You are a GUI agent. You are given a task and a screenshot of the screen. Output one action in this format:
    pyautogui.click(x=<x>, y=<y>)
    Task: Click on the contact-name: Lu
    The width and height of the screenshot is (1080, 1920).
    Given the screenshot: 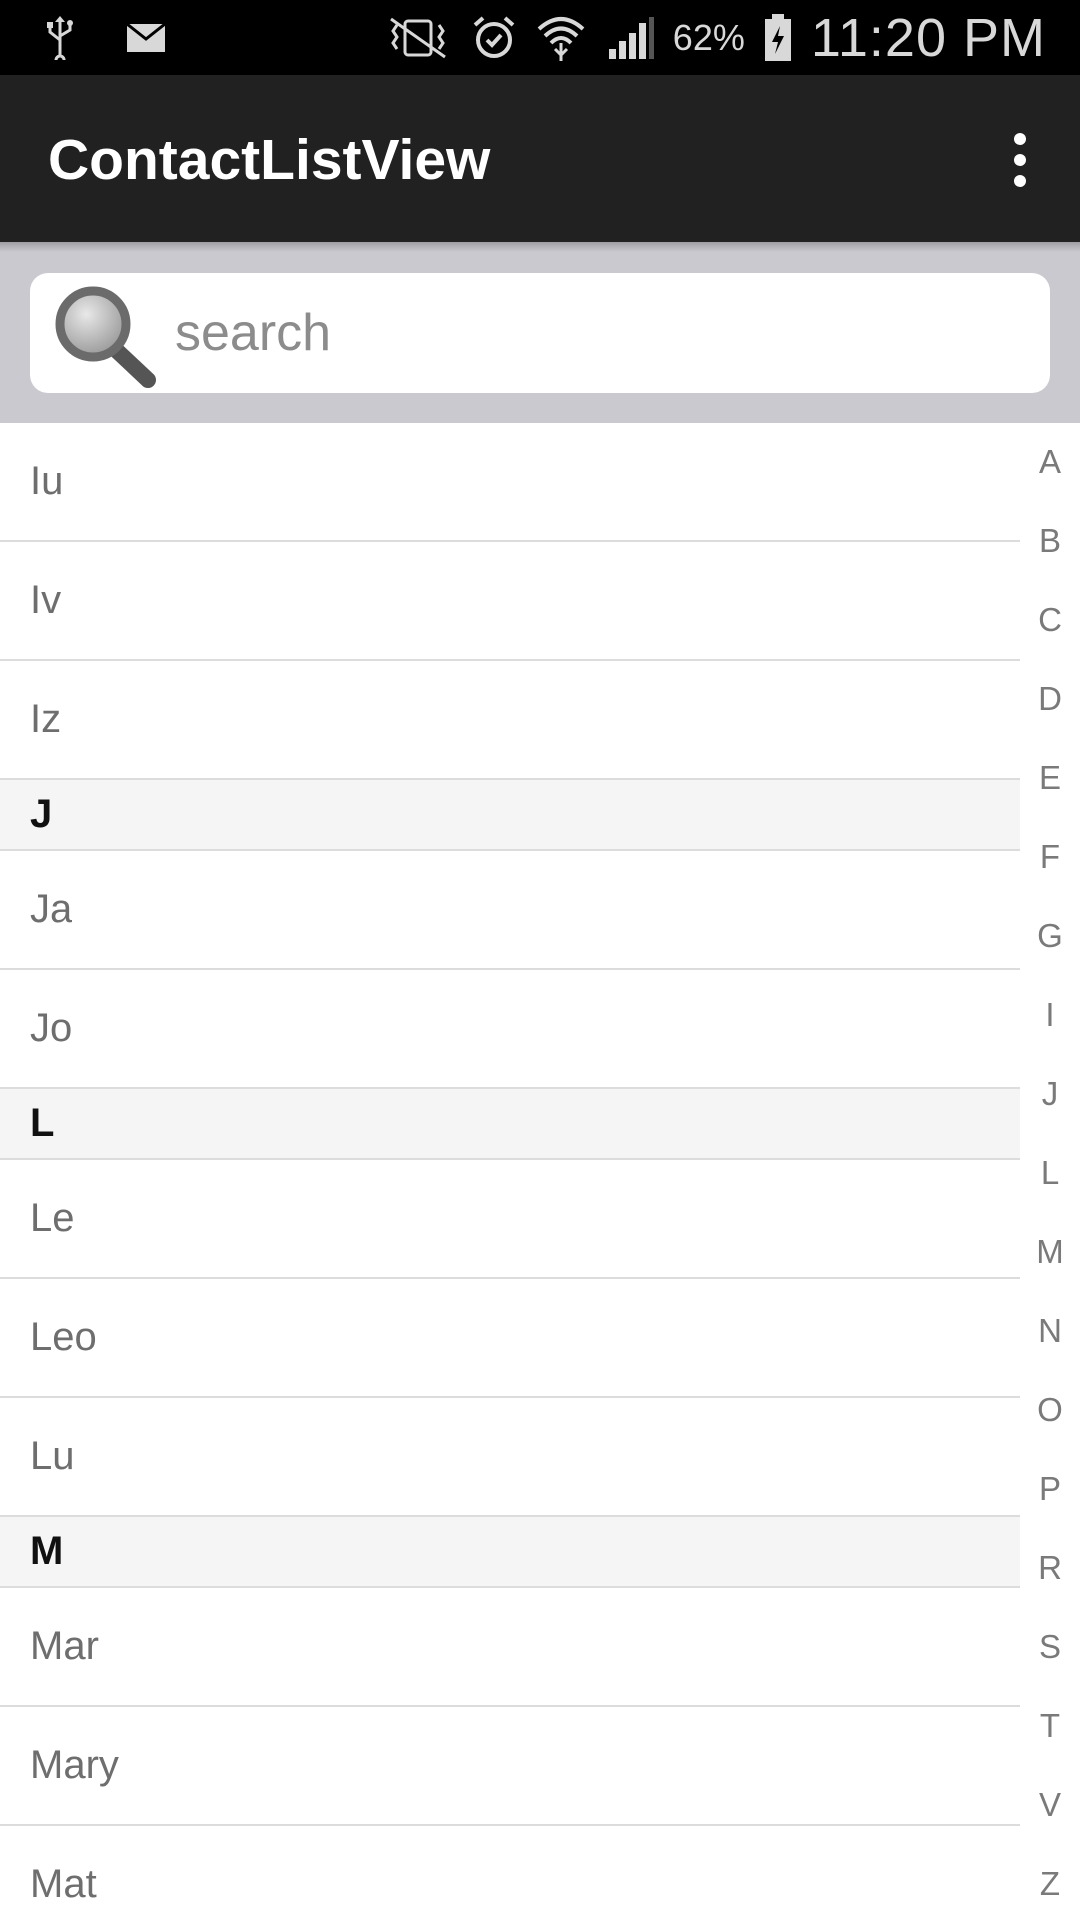 What is the action you would take?
    pyautogui.click(x=52, y=1456)
    